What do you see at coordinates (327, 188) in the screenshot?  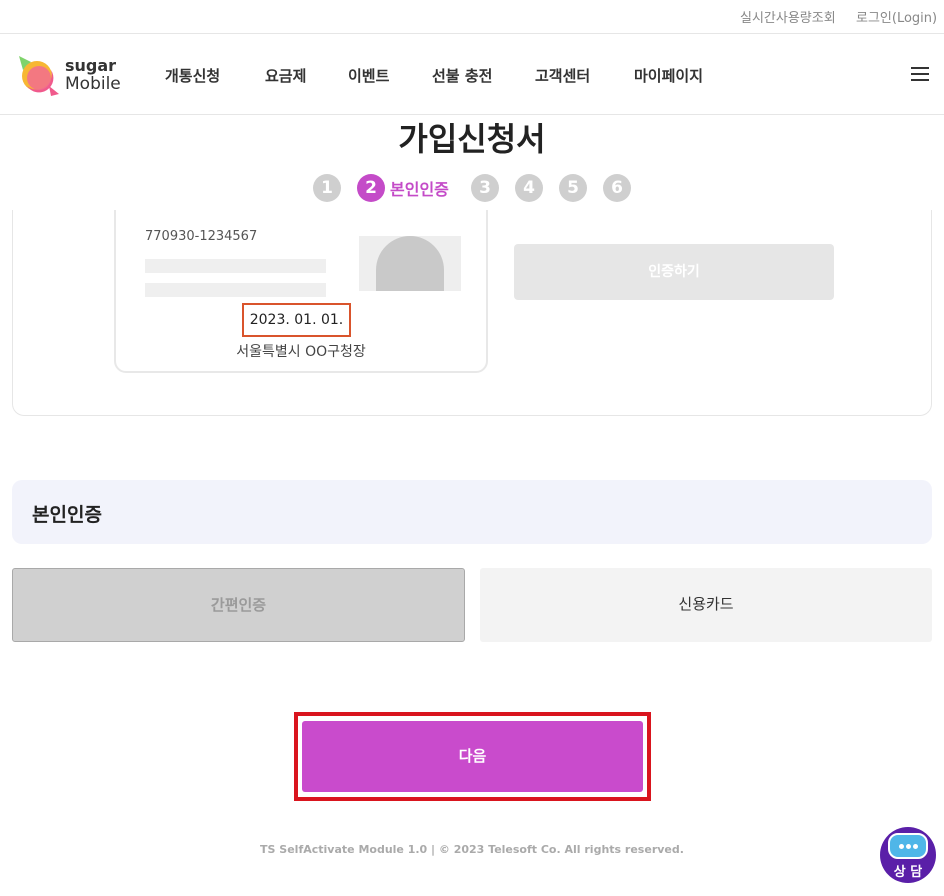 I see `step-1: 1` at bounding box center [327, 188].